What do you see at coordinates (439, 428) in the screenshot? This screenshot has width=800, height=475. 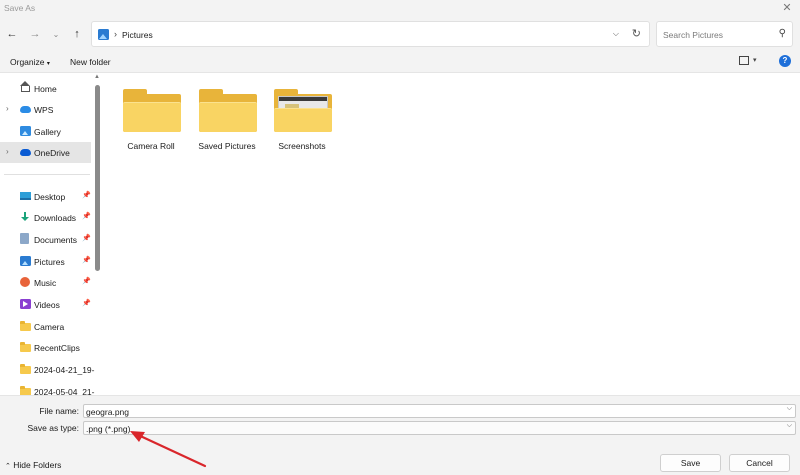 I see `save-type-select: .png (*.png) ⌵` at bounding box center [439, 428].